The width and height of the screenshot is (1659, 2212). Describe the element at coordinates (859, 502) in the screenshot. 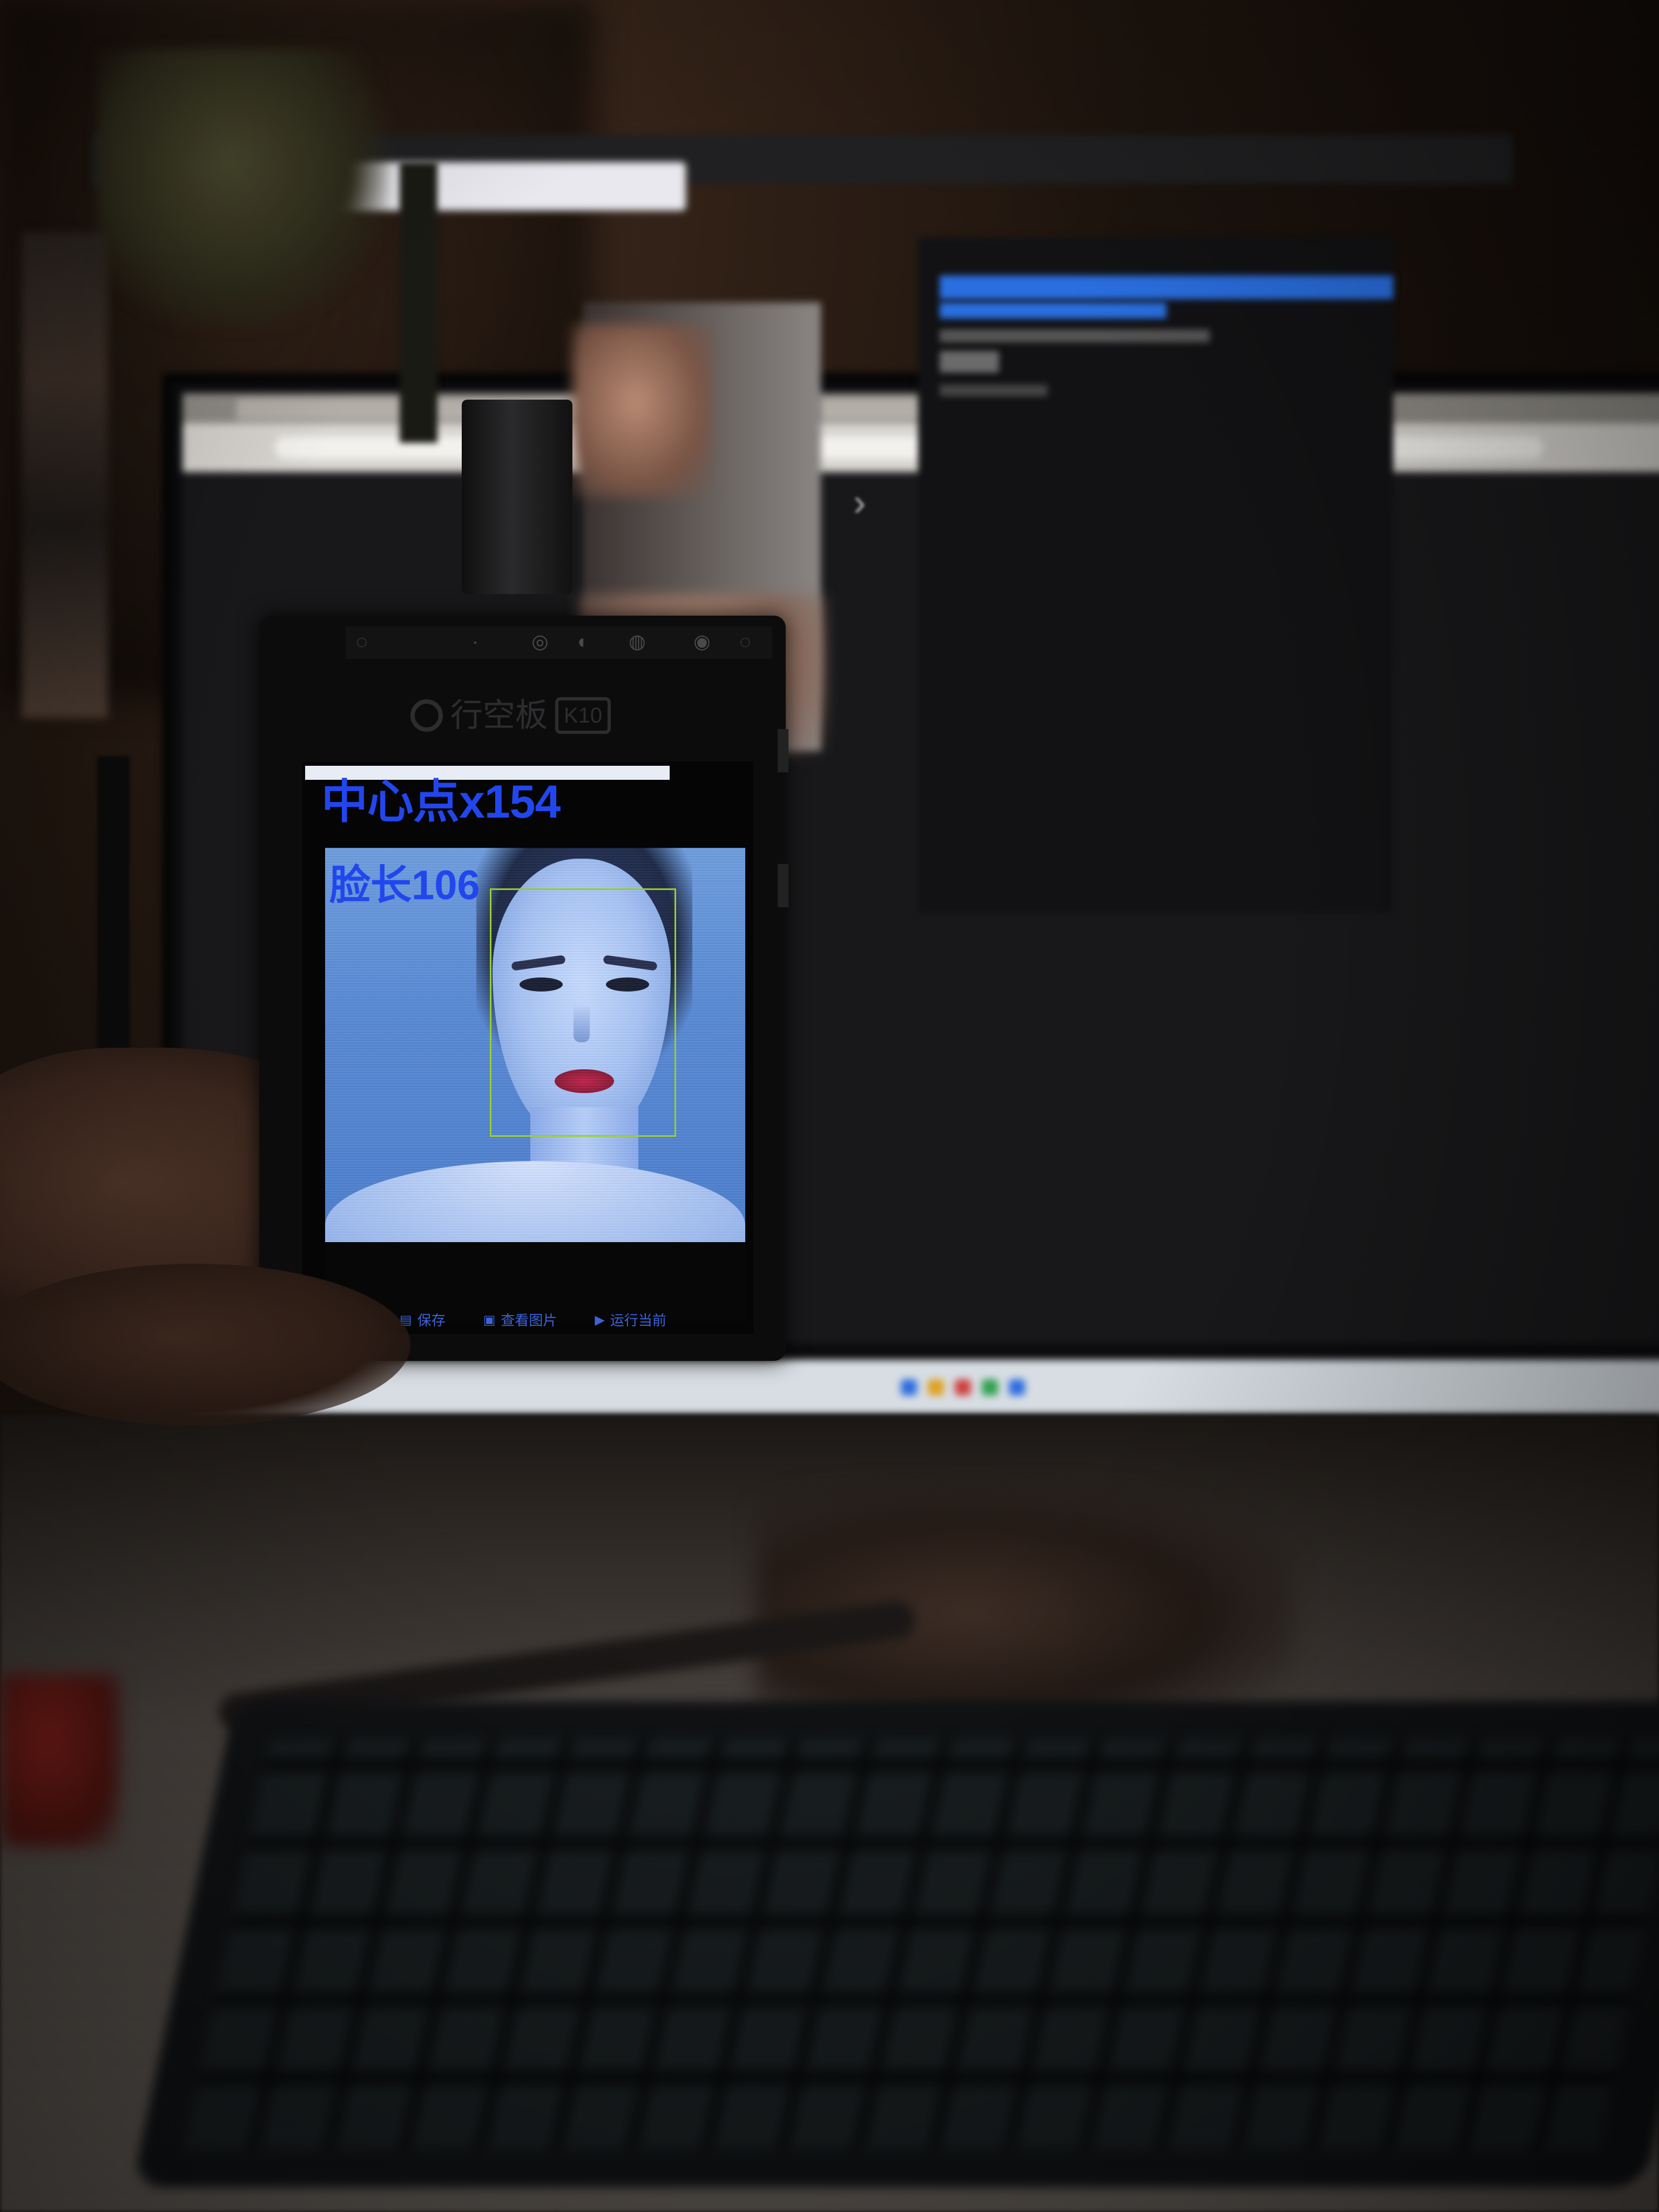

I see `chevron-right-icon: ›` at that location.